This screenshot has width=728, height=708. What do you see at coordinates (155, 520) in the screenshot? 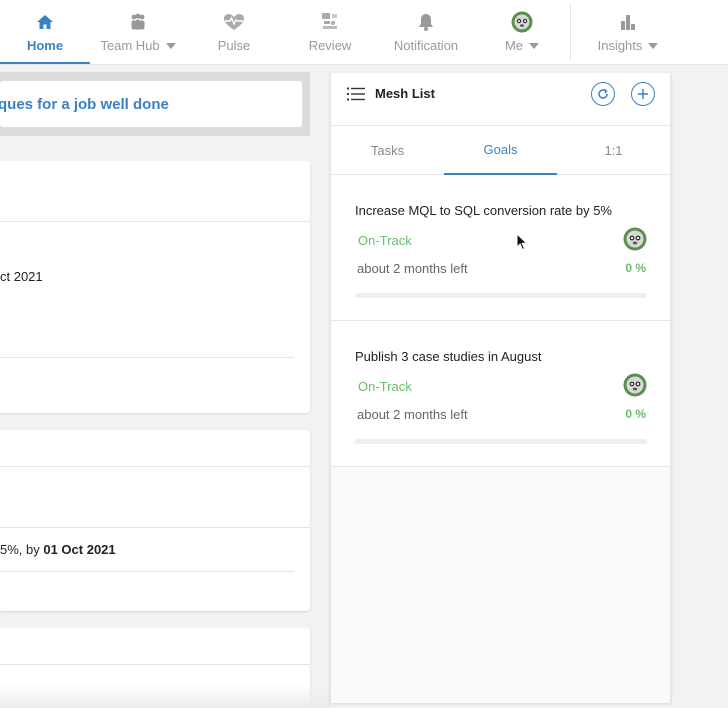
I see `feed-card: 5%, by 01 Oct 2021` at bounding box center [155, 520].